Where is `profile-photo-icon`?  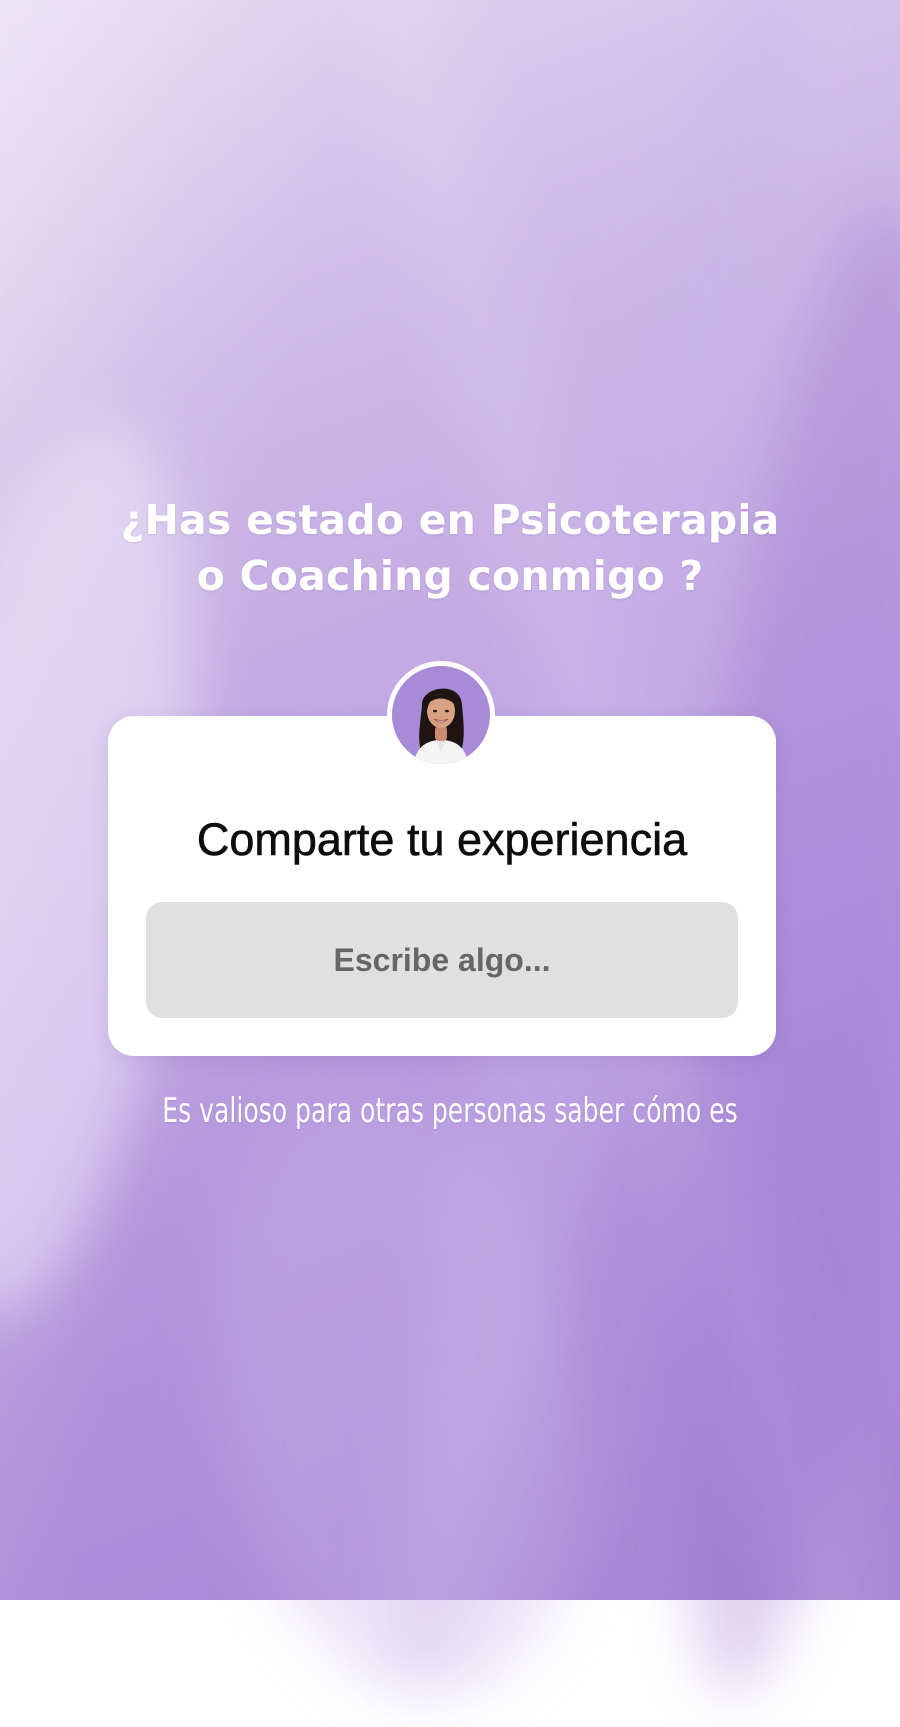
profile-photo-icon is located at coordinates (441, 715).